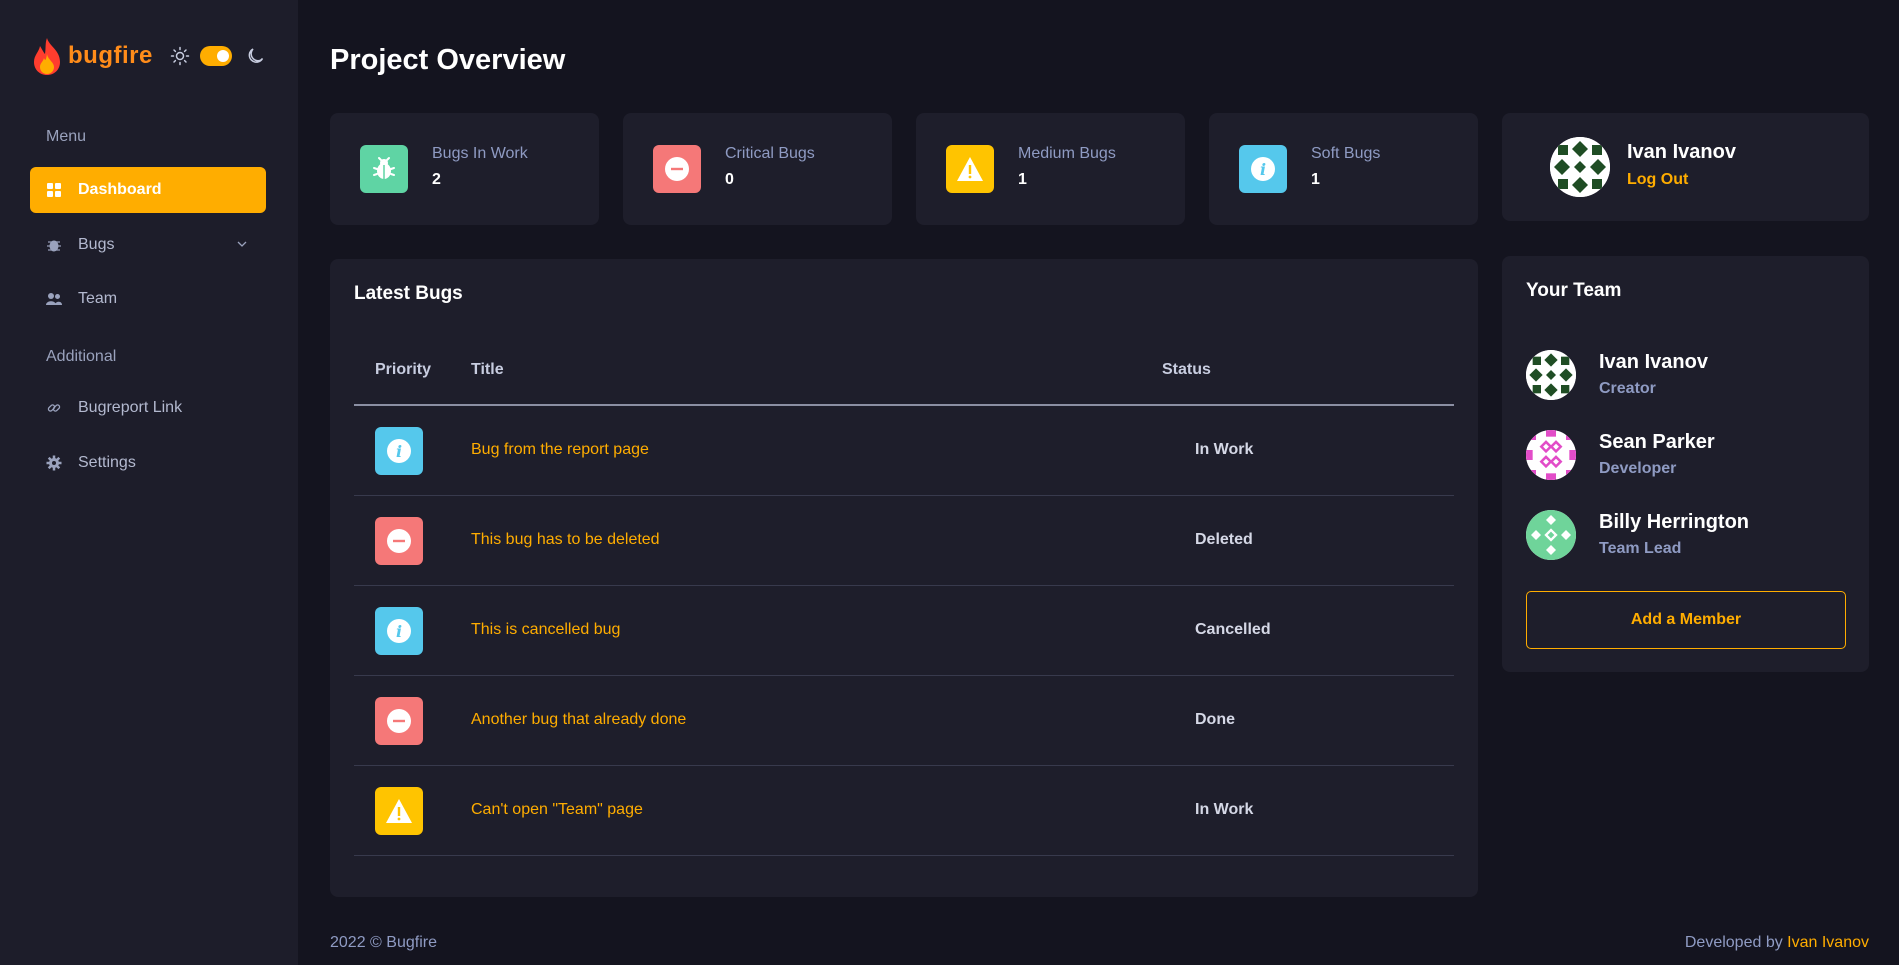  I want to click on member-role: Creator, so click(1627, 388).